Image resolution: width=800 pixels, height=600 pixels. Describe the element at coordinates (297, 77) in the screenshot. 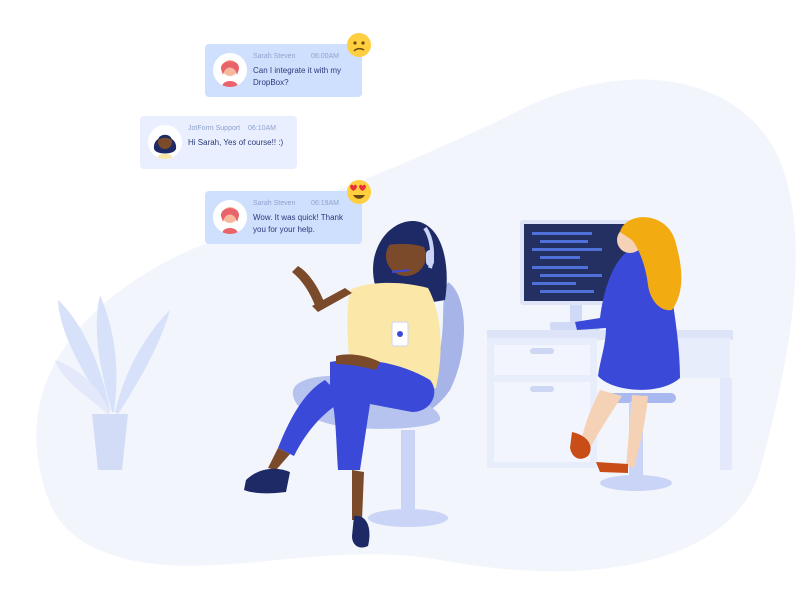

I see `message-text: Can I integrate it with my DropBox?` at that location.